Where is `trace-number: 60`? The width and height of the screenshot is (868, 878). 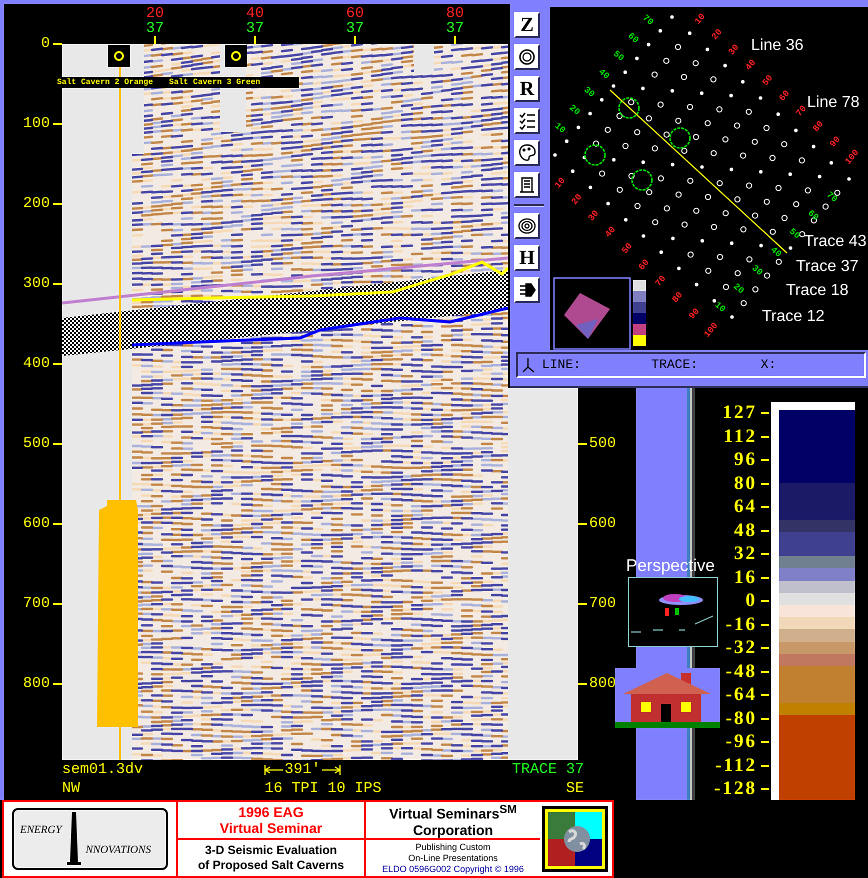
trace-number: 60 is located at coordinates (355, 13).